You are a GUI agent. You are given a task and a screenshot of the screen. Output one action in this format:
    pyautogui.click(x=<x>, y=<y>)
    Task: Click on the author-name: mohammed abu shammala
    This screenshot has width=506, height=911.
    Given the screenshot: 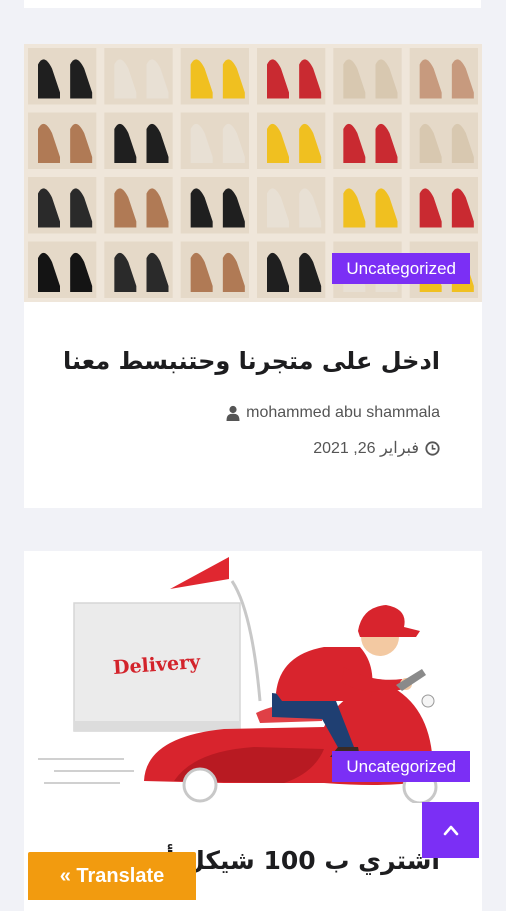 What is the action you would take?
    pyautogui.click(x=343, y=413)
    